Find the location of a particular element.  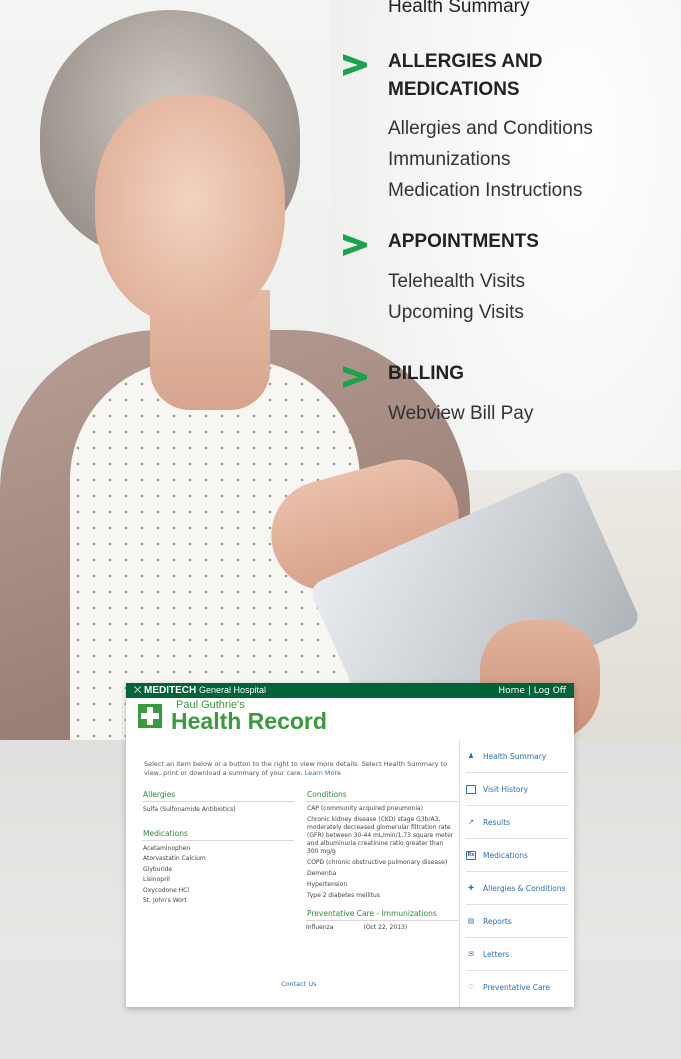

nav-reports: ▤ Reports is located at coordinates (517, 921).